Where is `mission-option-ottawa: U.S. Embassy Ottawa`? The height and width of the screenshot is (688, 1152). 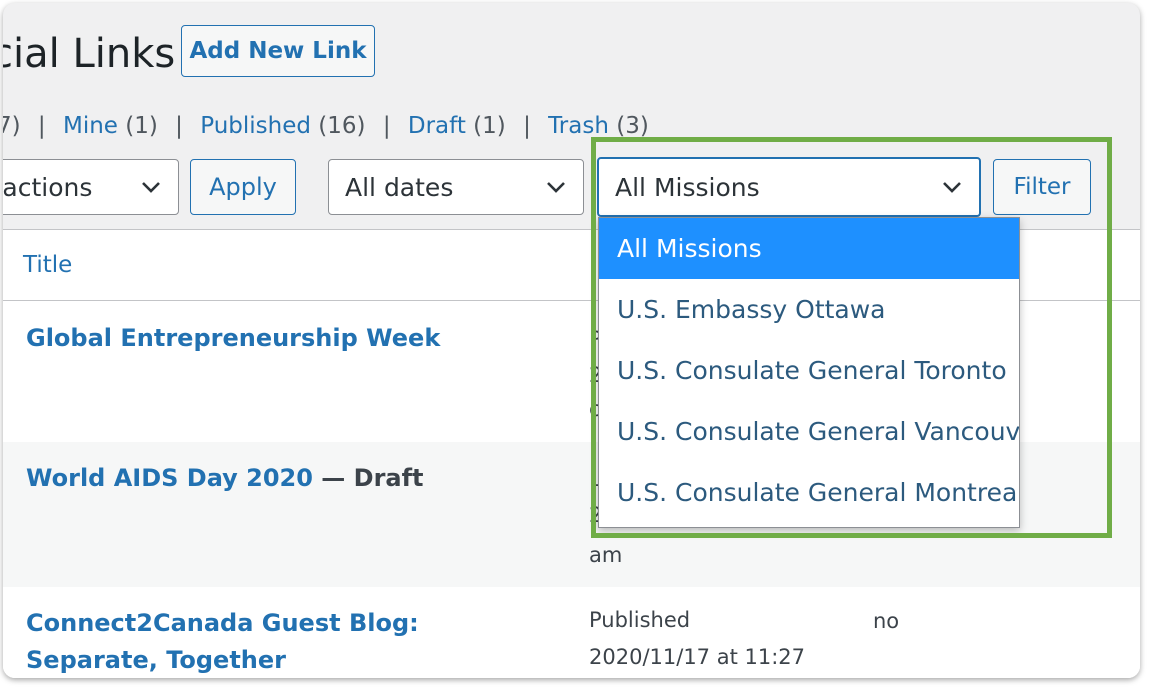
mission-option-ottawa: U.S. Embassy Ottawa is located at coordinates (809, 309).